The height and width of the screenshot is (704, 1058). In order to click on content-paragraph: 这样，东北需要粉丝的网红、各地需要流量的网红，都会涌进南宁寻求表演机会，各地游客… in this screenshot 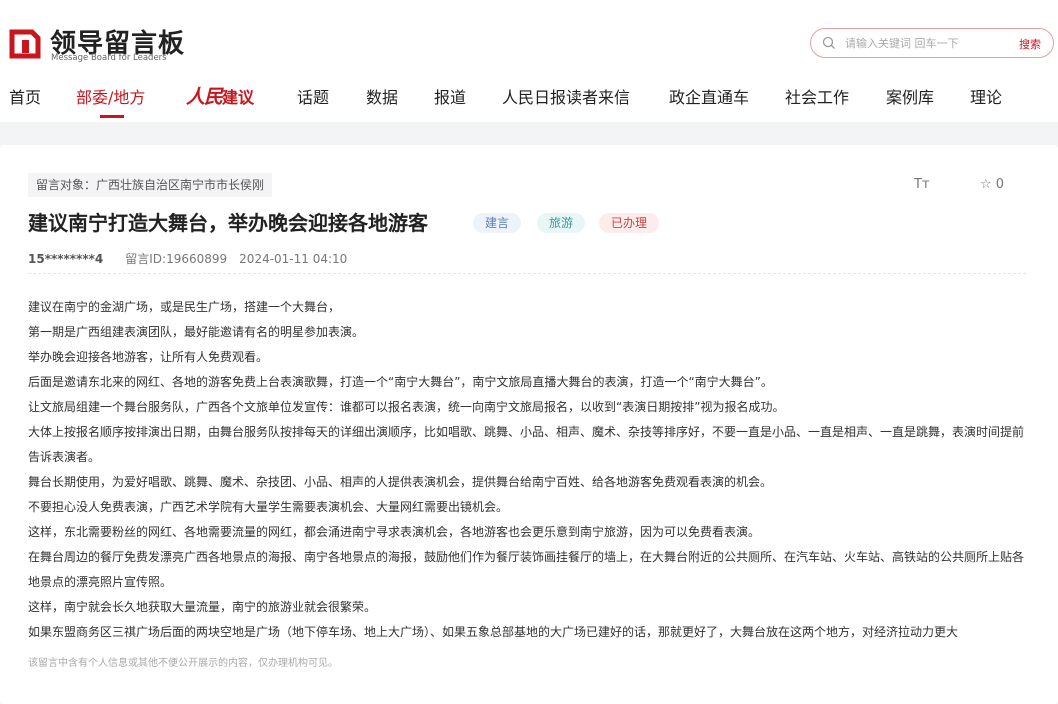, I will do `click(394, 532)`.